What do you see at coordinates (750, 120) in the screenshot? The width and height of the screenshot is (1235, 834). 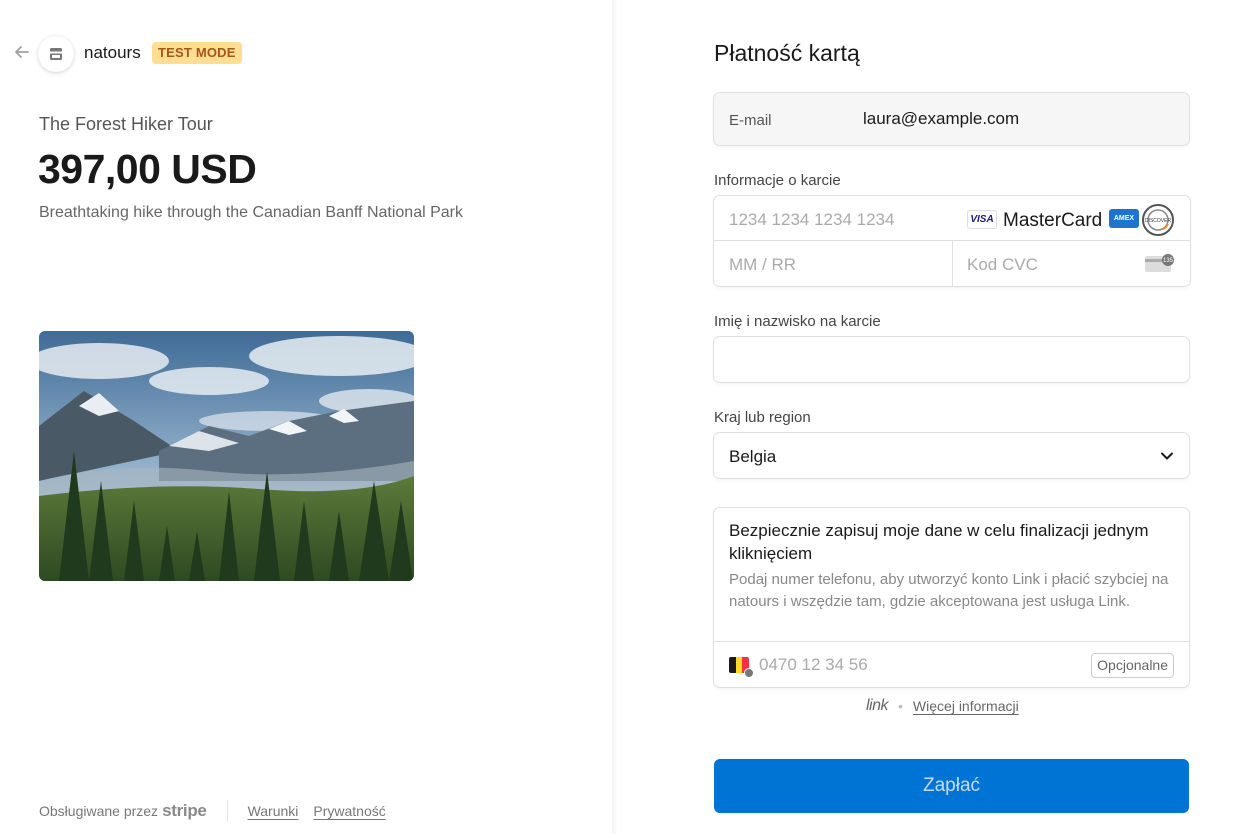 I see `email-label: E-mail` at bounding box center [750, 120].